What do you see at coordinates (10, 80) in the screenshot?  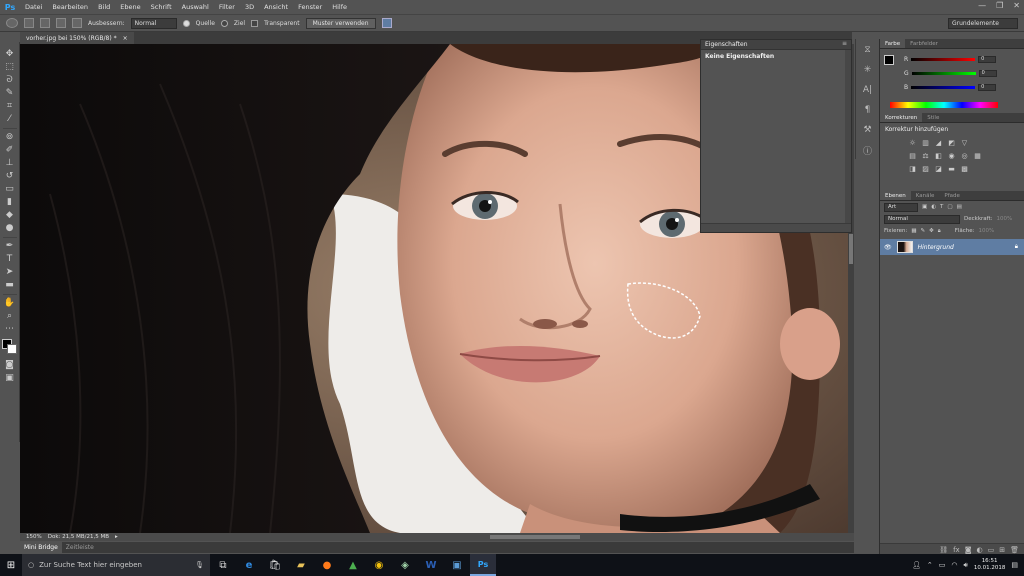 I see `lasso-tool-icon: ᘐ` at bounding box center [10, 80].